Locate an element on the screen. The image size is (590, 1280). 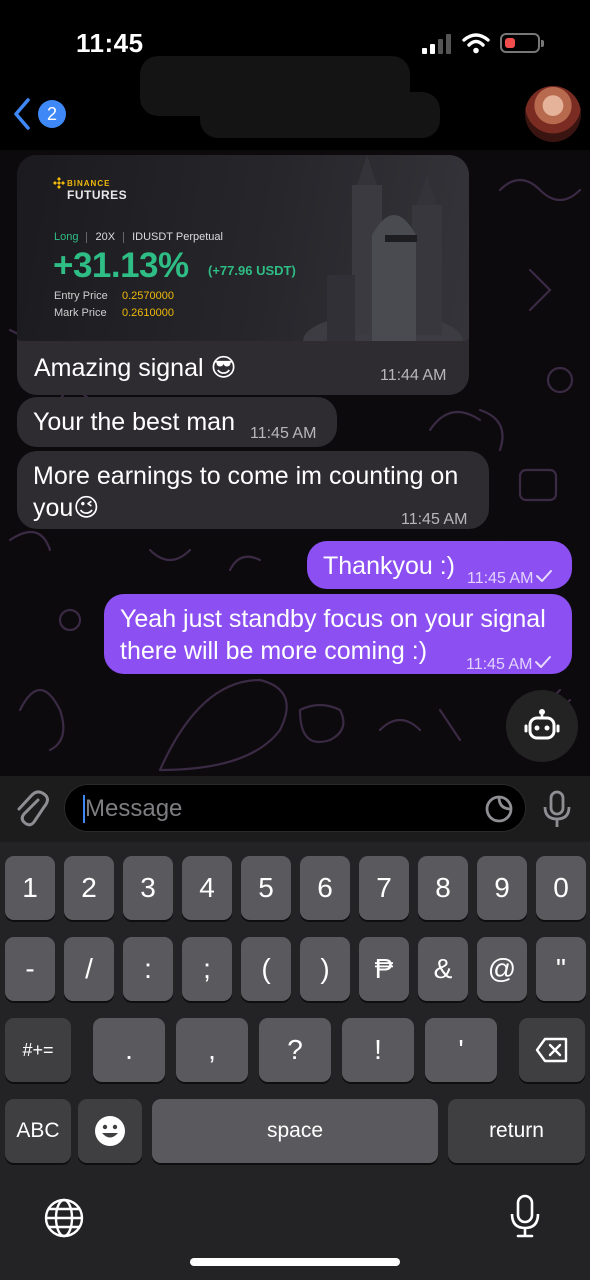
key-8: 8 is located at coordinates (443, 888).